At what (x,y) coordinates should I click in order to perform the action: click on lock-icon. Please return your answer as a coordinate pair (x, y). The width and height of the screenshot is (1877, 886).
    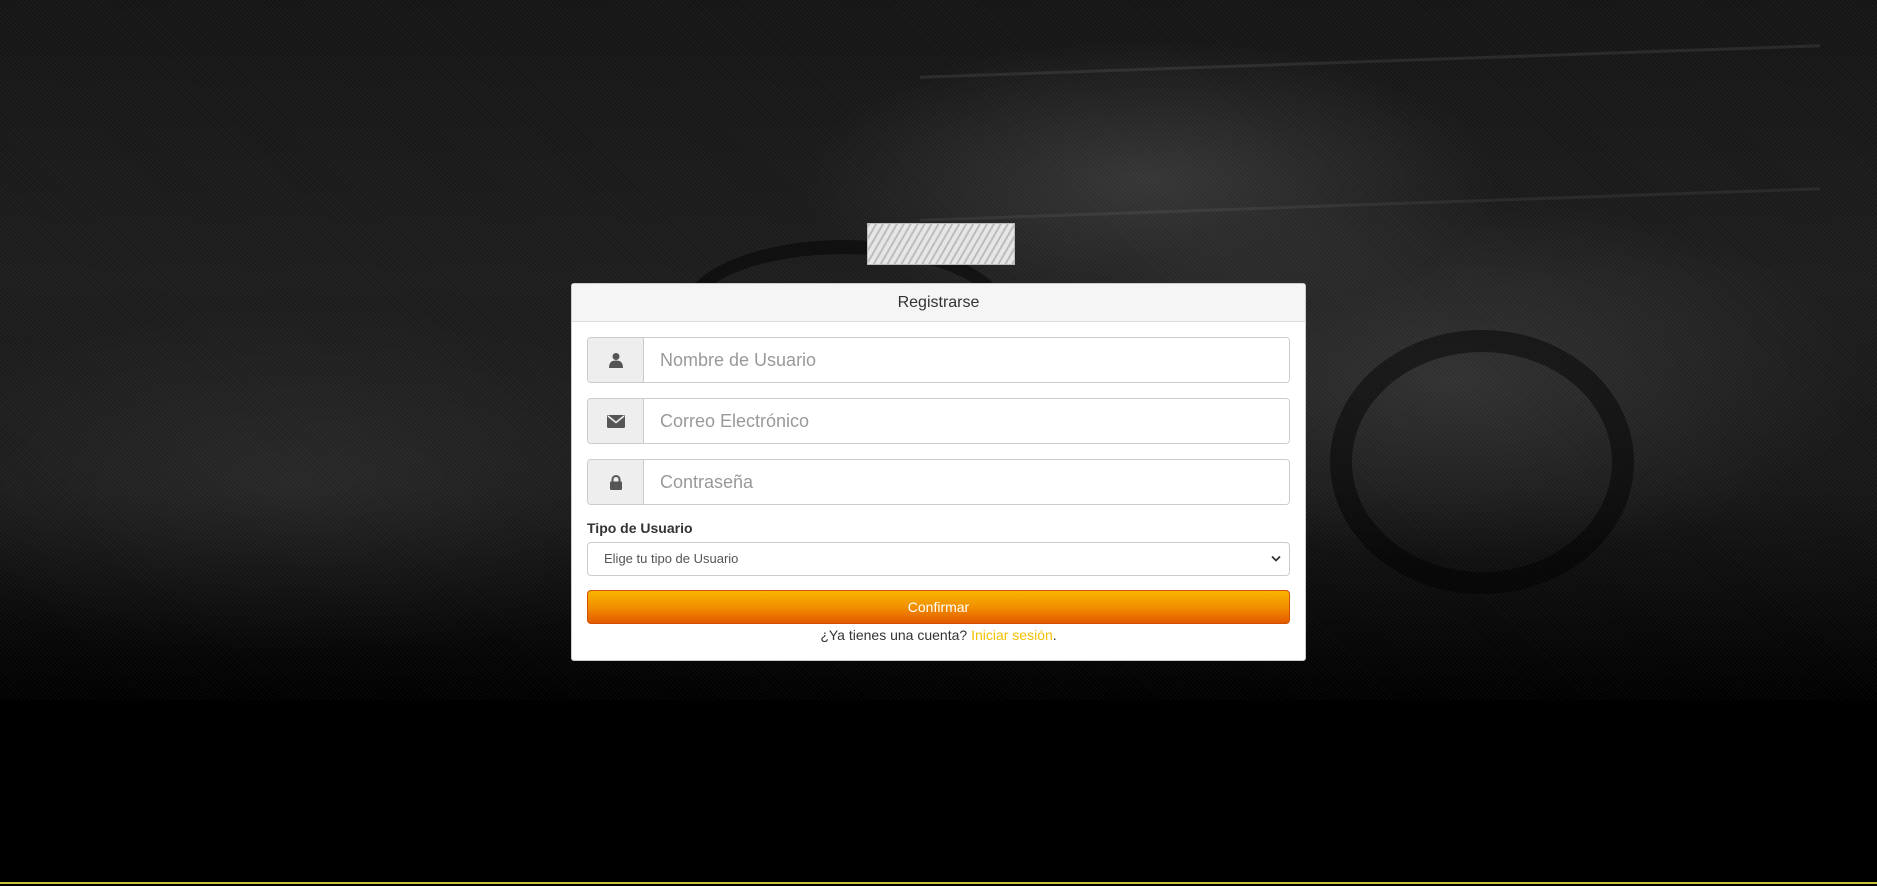
    Looking at the image, I should click on (616, 482).